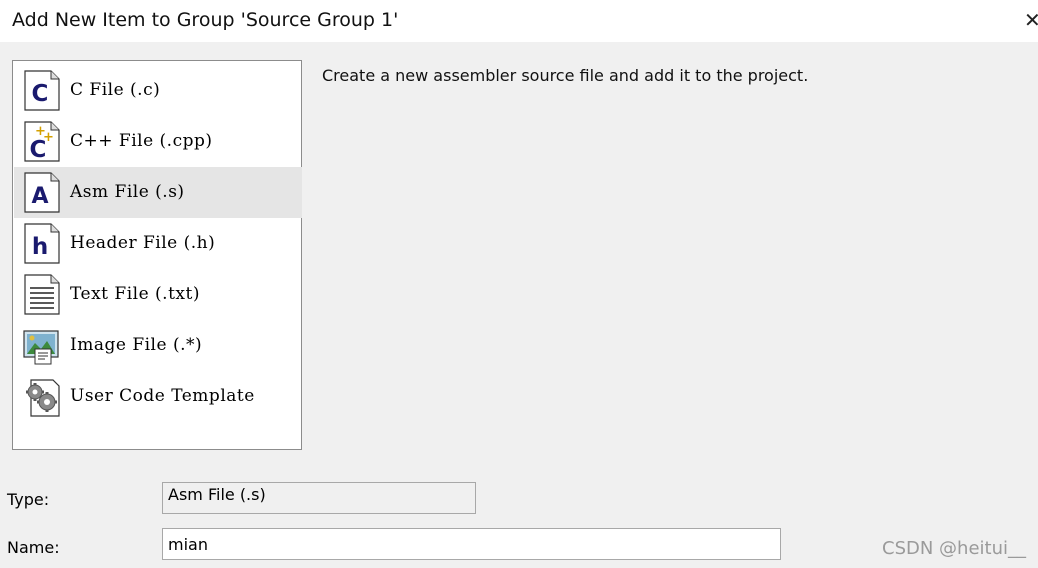 This screenshot has width=1038, height=568. What do you see at coordinates (42, 141) in the screenshot?
I see `cpp-file-icon: C + +` at bounding box center [42, 141].